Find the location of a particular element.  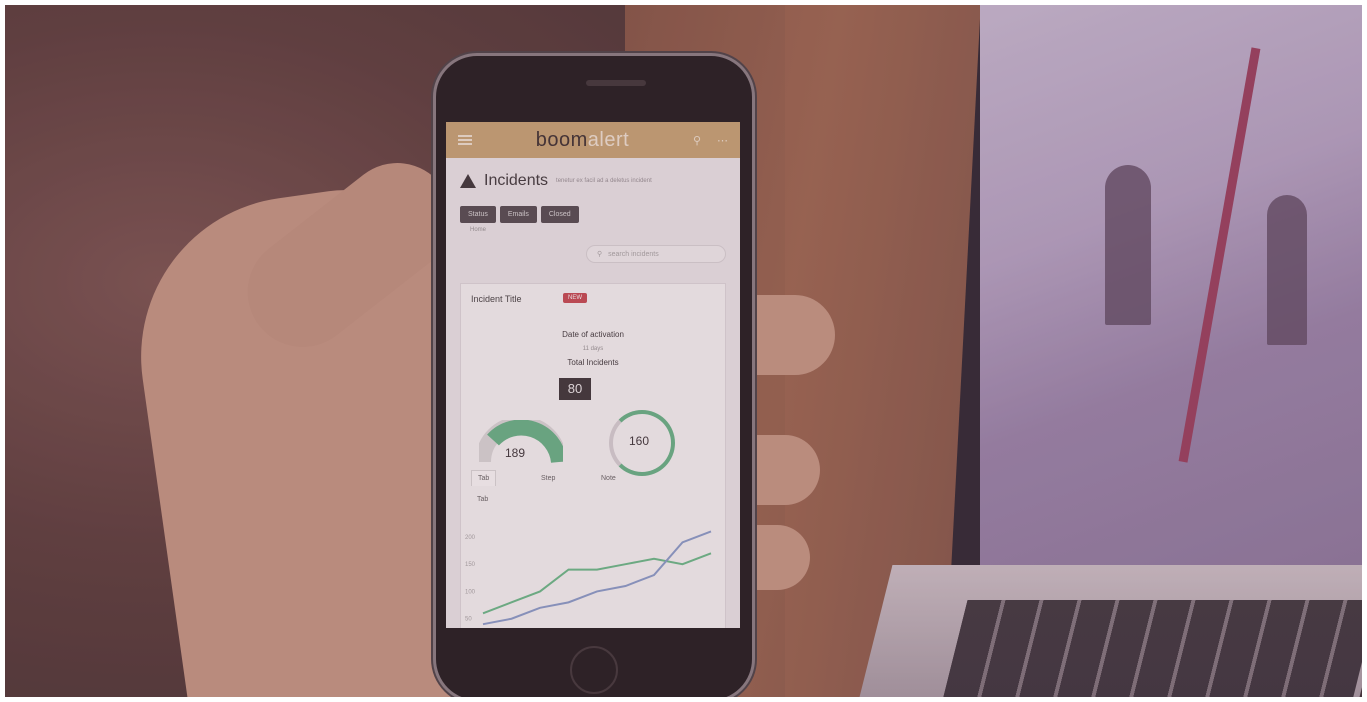

card-title: Incident Title is located at coordinates (496, 299).